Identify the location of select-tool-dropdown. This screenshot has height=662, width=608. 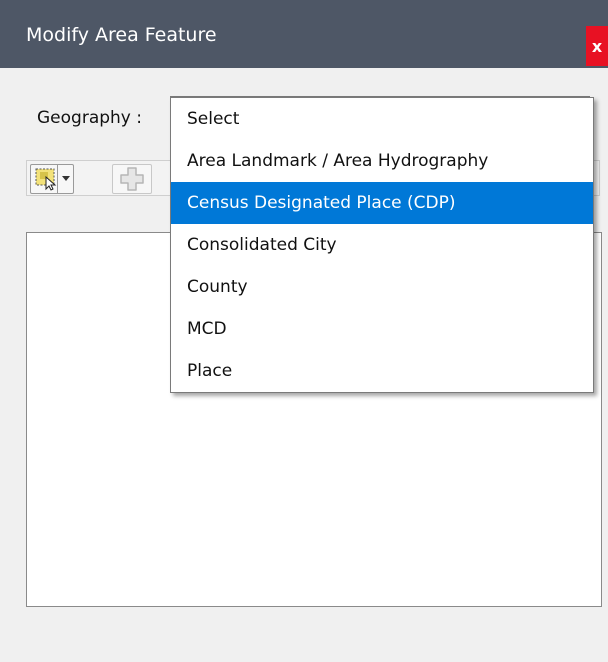
(65, 179).